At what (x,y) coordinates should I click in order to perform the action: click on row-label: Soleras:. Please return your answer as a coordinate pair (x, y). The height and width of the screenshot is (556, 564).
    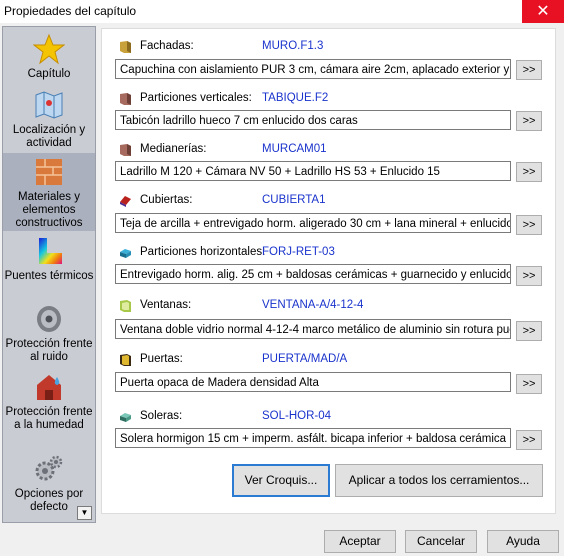
    Looking at the image, I should click on (161, 416).